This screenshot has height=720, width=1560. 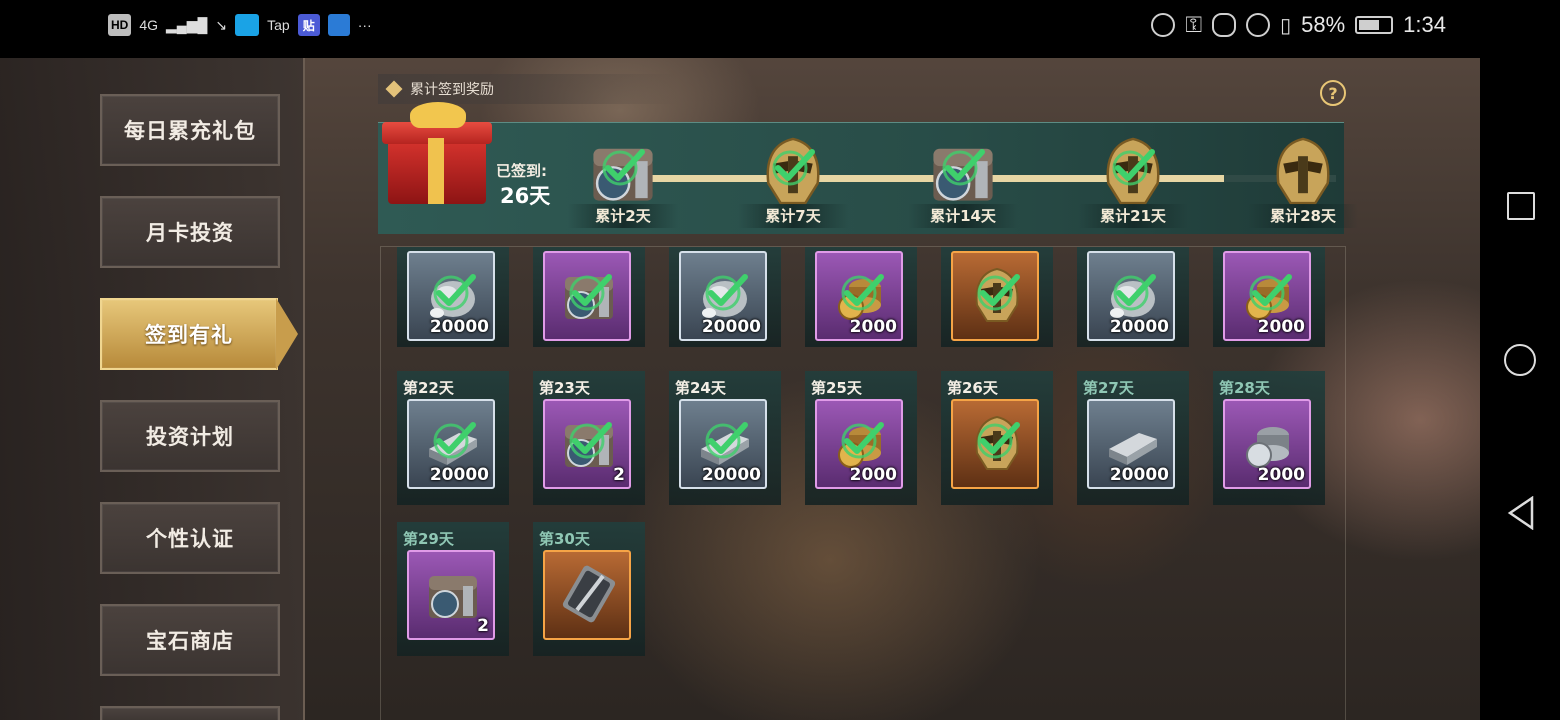 What do you see at coordinates (247, 25) in the screenshot?
I see `bilibili-icon` at bounding box center [247, 25].